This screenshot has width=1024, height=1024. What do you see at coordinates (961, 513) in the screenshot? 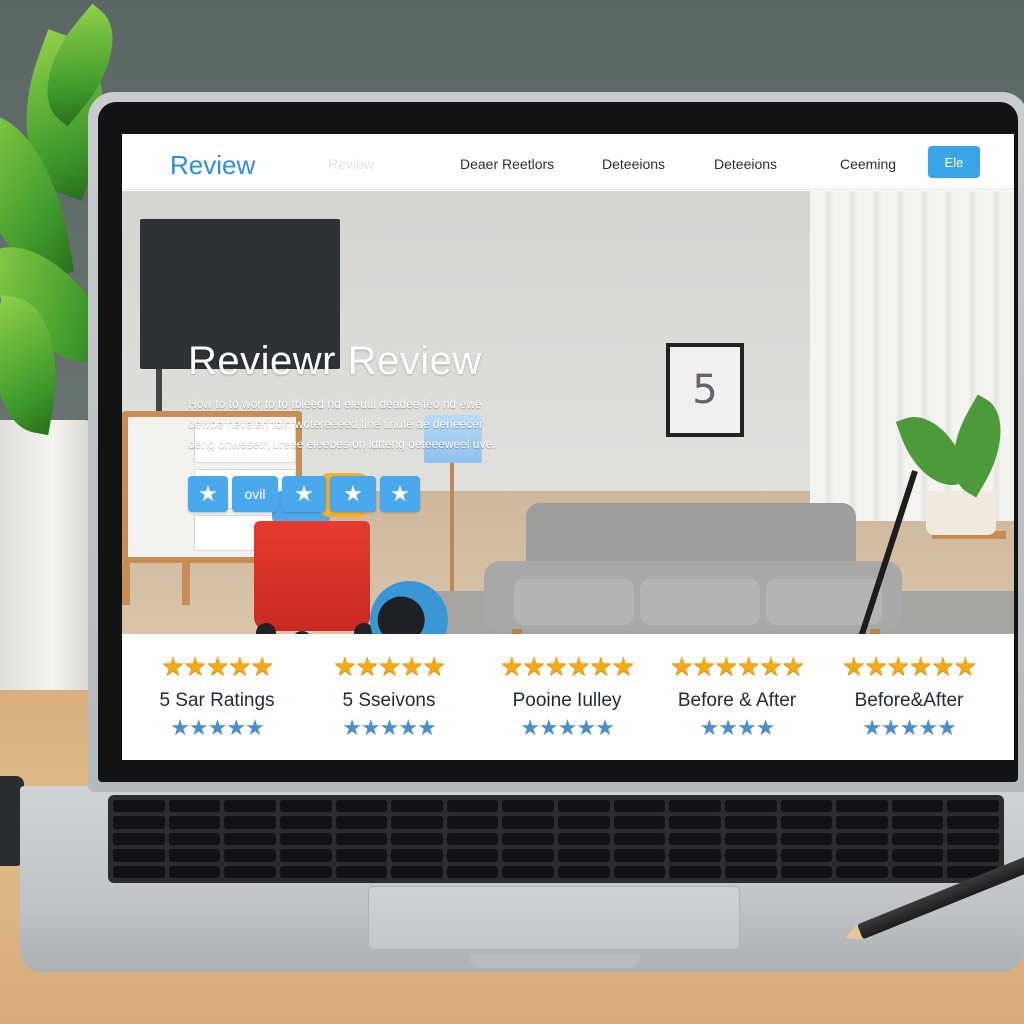
I see `hero-plant-pot` at bounding box center [961, 513].